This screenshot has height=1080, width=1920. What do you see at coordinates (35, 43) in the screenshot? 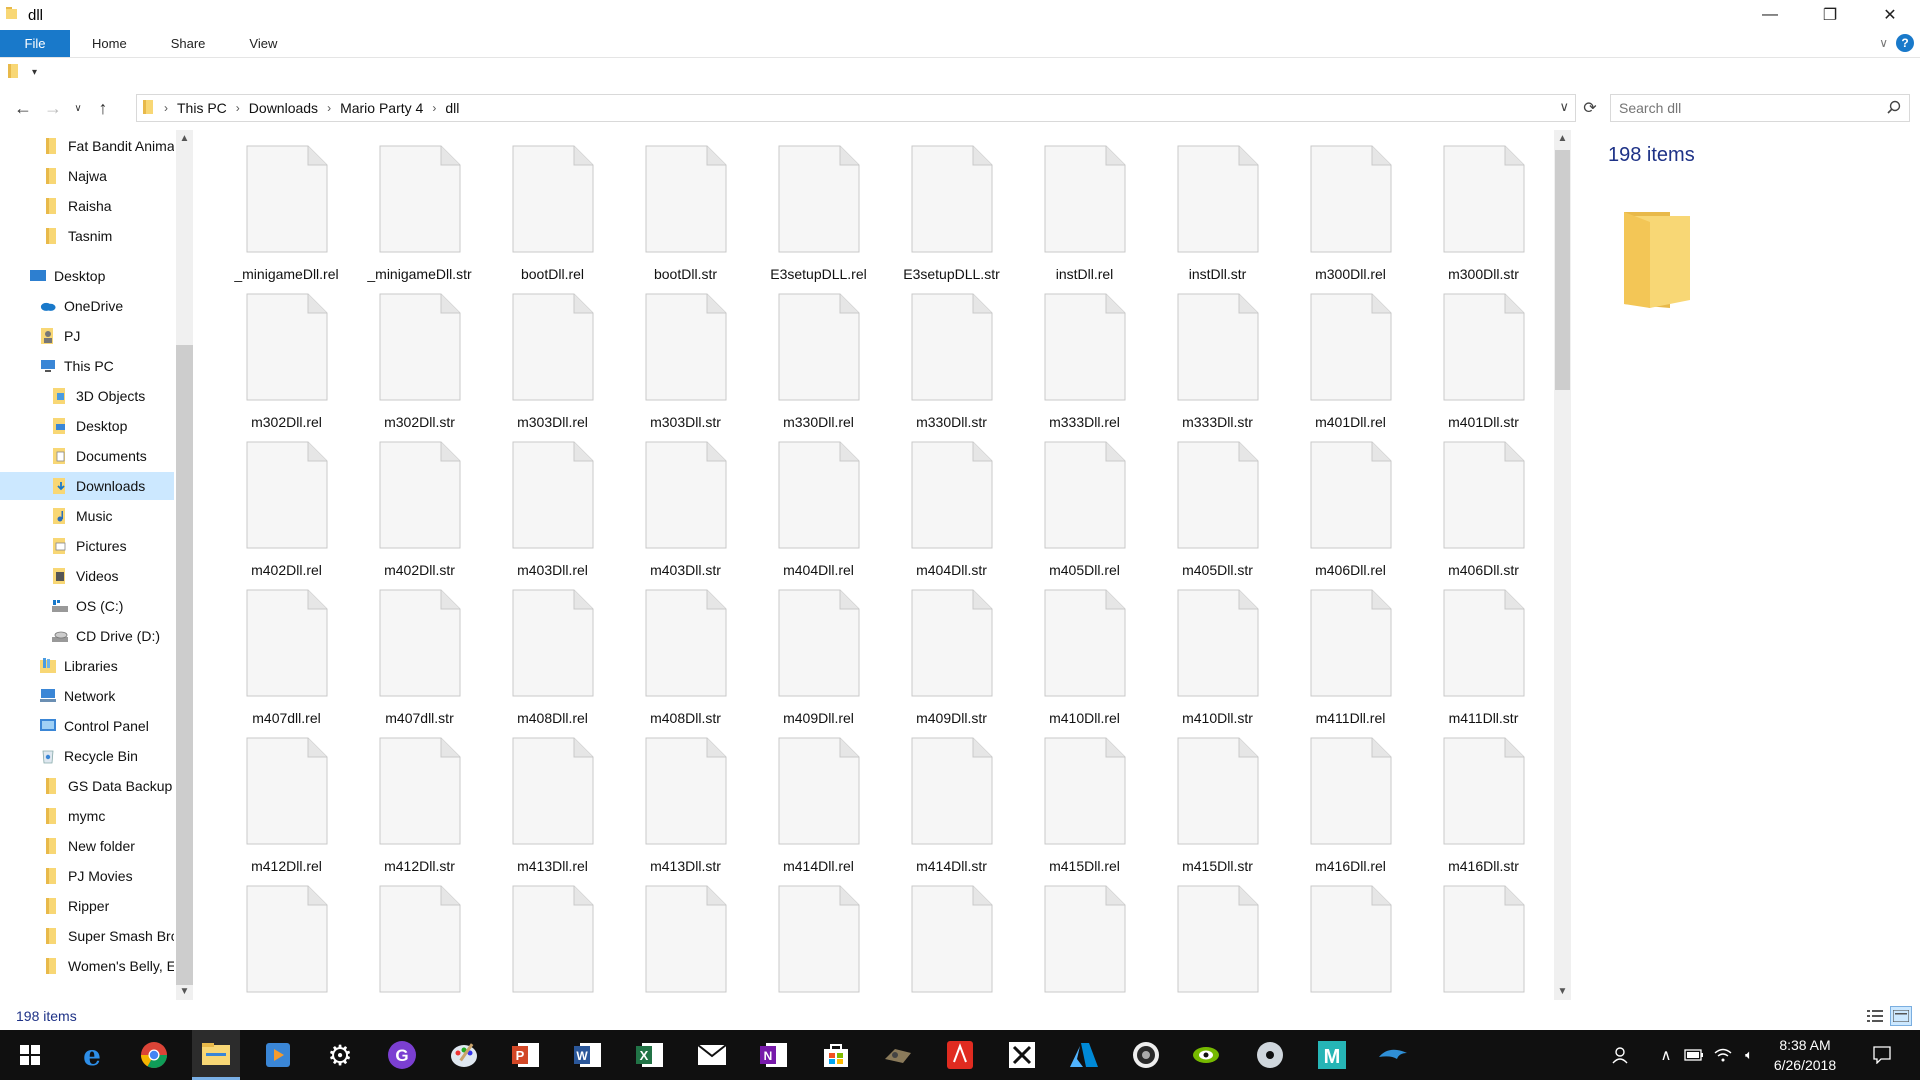
I see `tab-file: File` at bounding box center [35, 43].